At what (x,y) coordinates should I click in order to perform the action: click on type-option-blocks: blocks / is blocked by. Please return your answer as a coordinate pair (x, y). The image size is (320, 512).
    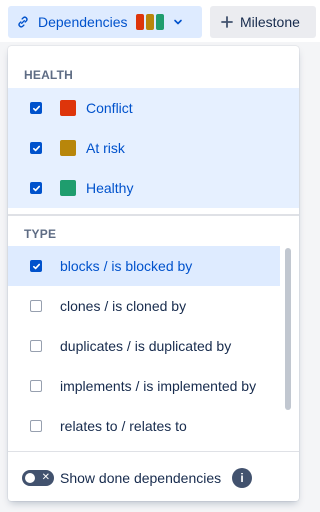
    Looking at the image, I should click on (144, 266).